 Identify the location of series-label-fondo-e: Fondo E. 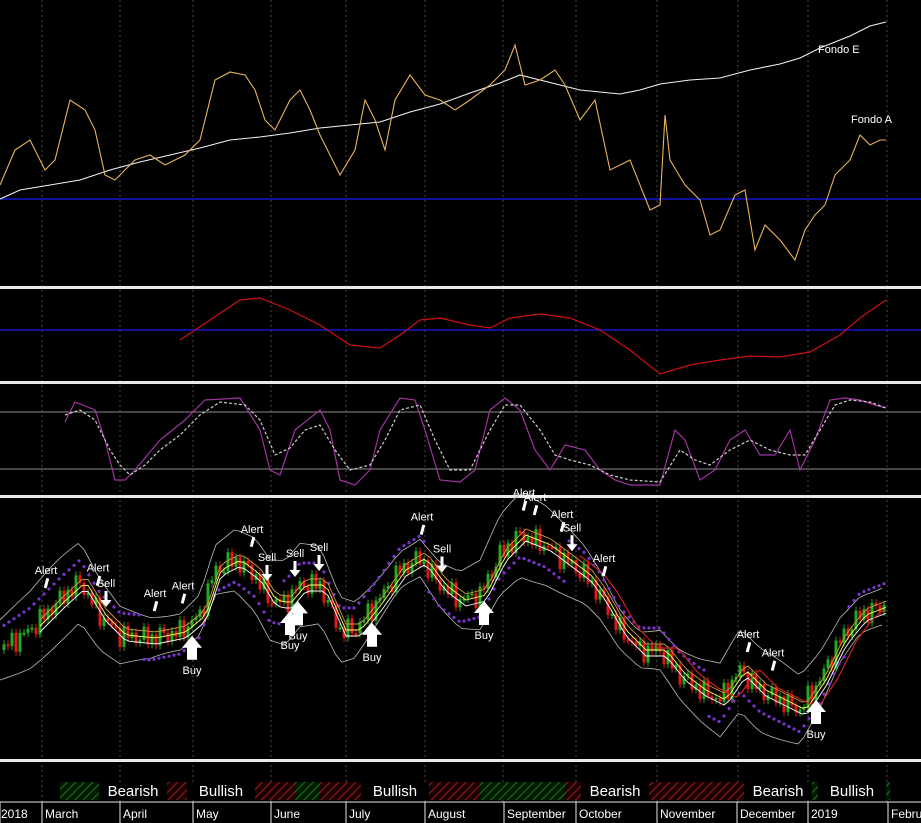
(839, 50).